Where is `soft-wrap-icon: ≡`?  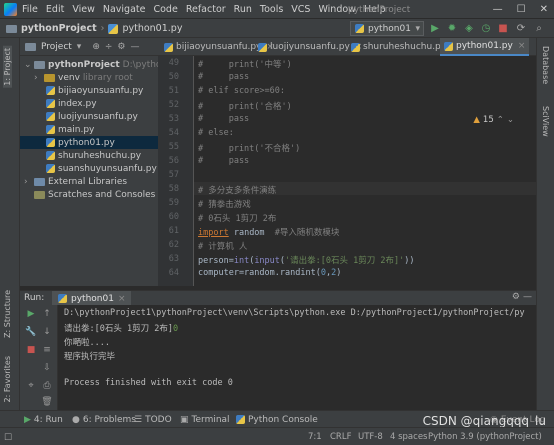
soft-wrap-icon: ≡ is located at coordinates (47, 350).